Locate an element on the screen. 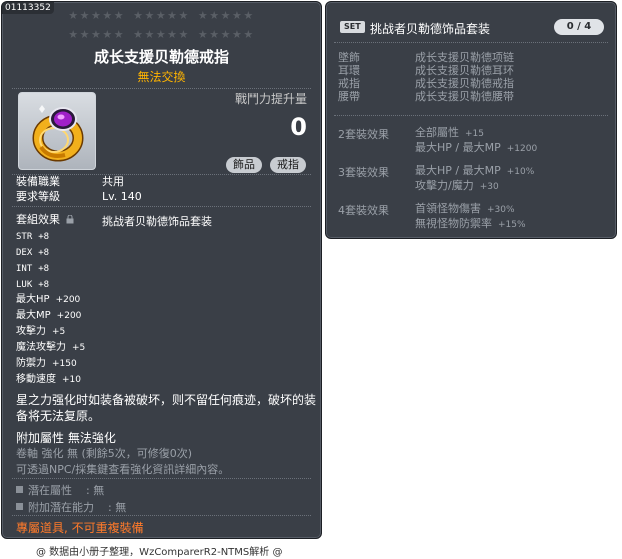  category-badge-accessory: 飾品 is located at coordinates (244, 165).